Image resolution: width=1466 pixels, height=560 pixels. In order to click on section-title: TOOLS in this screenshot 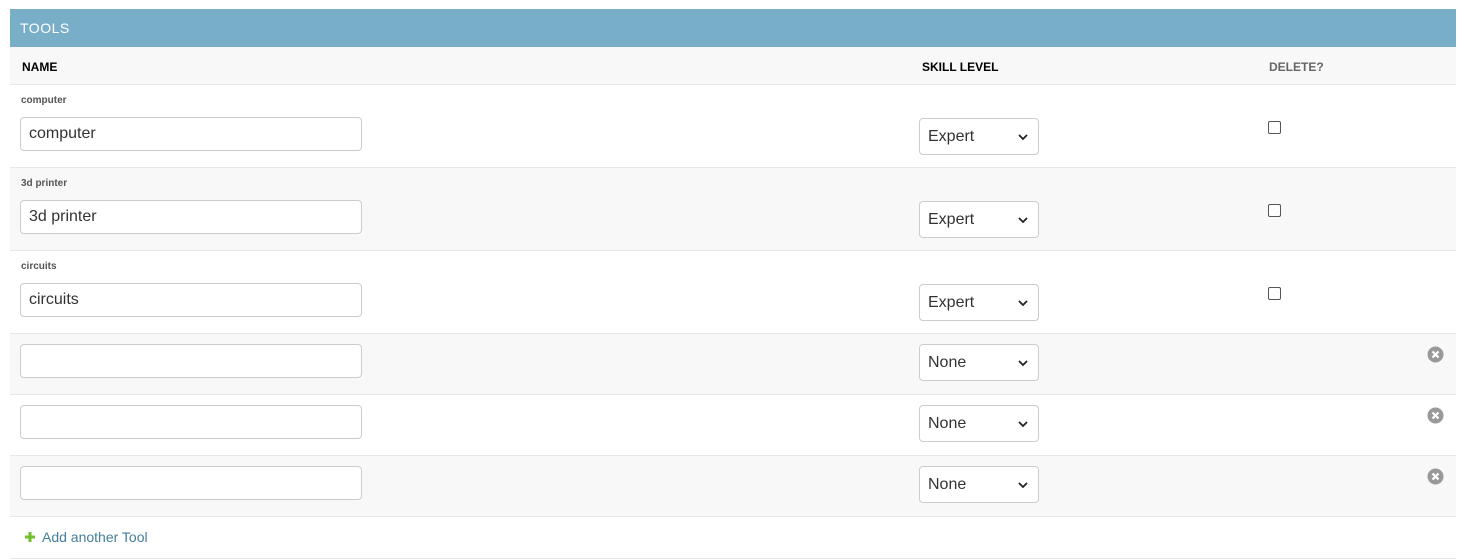, I will do `click(733, 28)`.